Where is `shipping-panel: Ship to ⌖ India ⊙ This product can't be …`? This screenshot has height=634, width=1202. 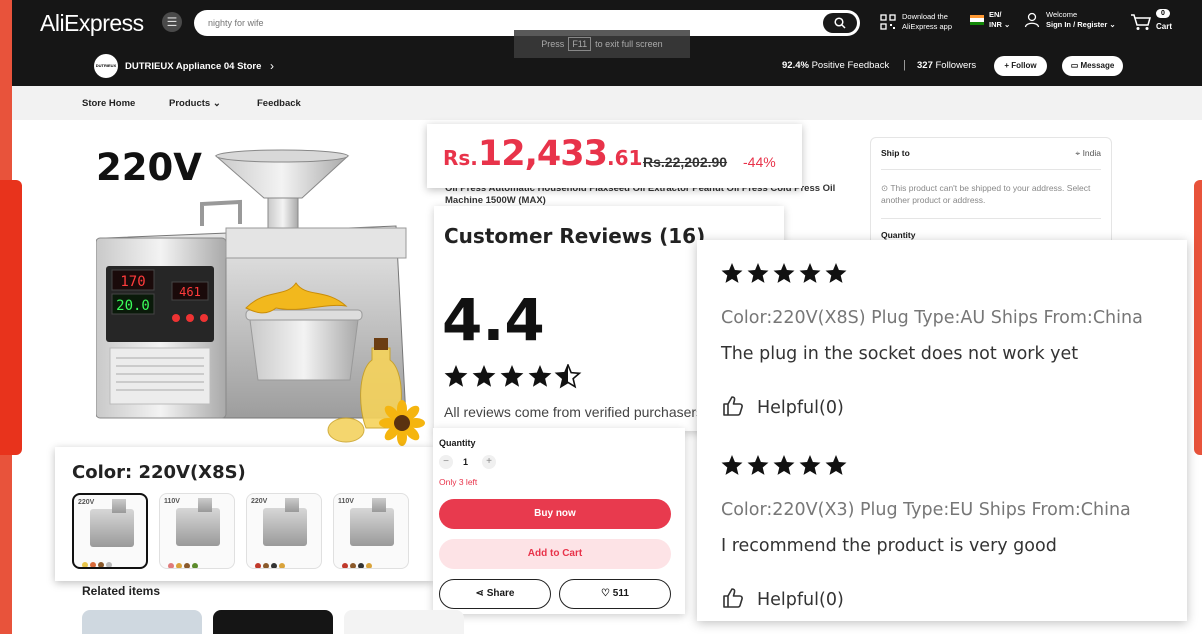
shipping-panel: Ship to ⌖ India ⊙ This product can't be … is located at coordinates (991, 192).